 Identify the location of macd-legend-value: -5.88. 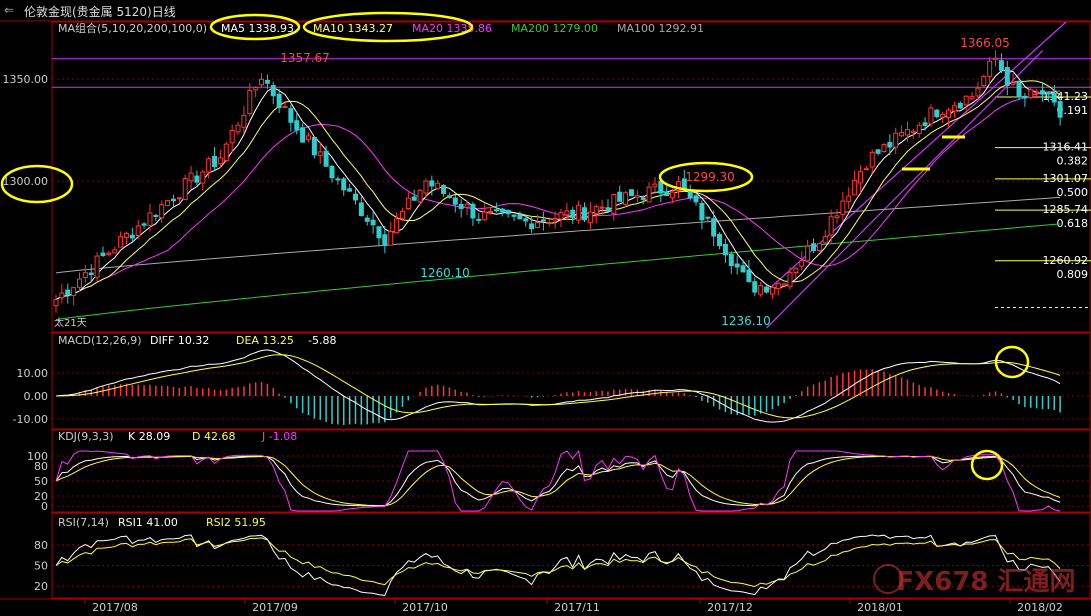
(322, 340).